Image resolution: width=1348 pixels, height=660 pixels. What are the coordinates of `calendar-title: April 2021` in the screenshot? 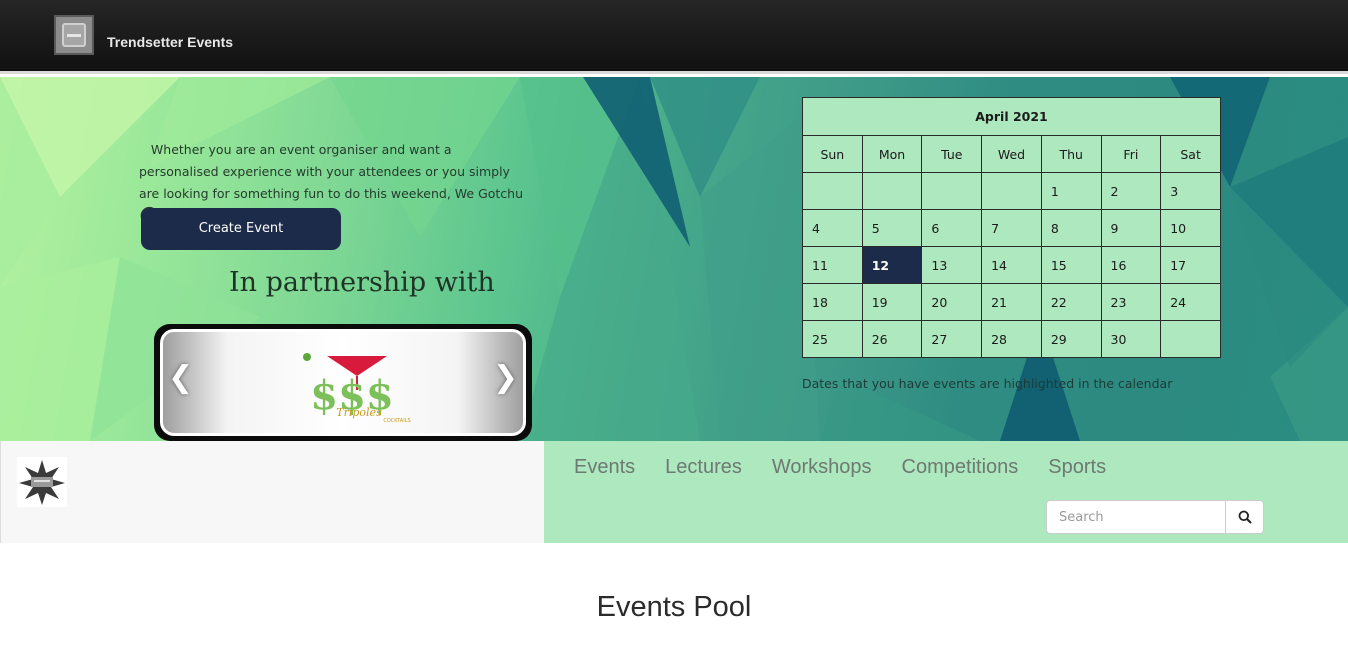 It's located at (1011, 116).